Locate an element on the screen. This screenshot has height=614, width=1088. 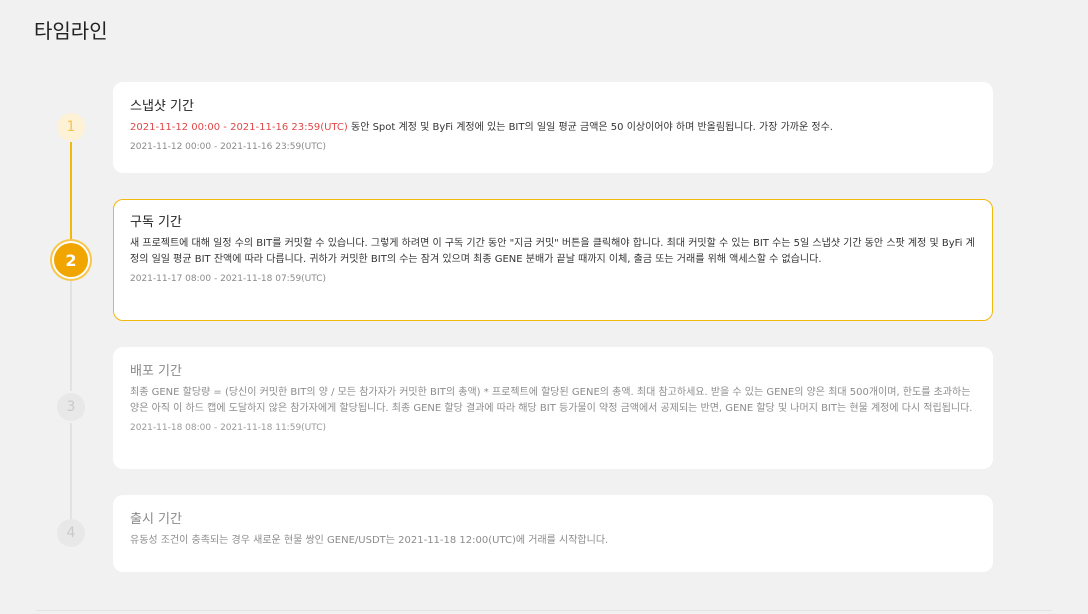
step-marker-4: 4 is located at coordinates (71, 533).